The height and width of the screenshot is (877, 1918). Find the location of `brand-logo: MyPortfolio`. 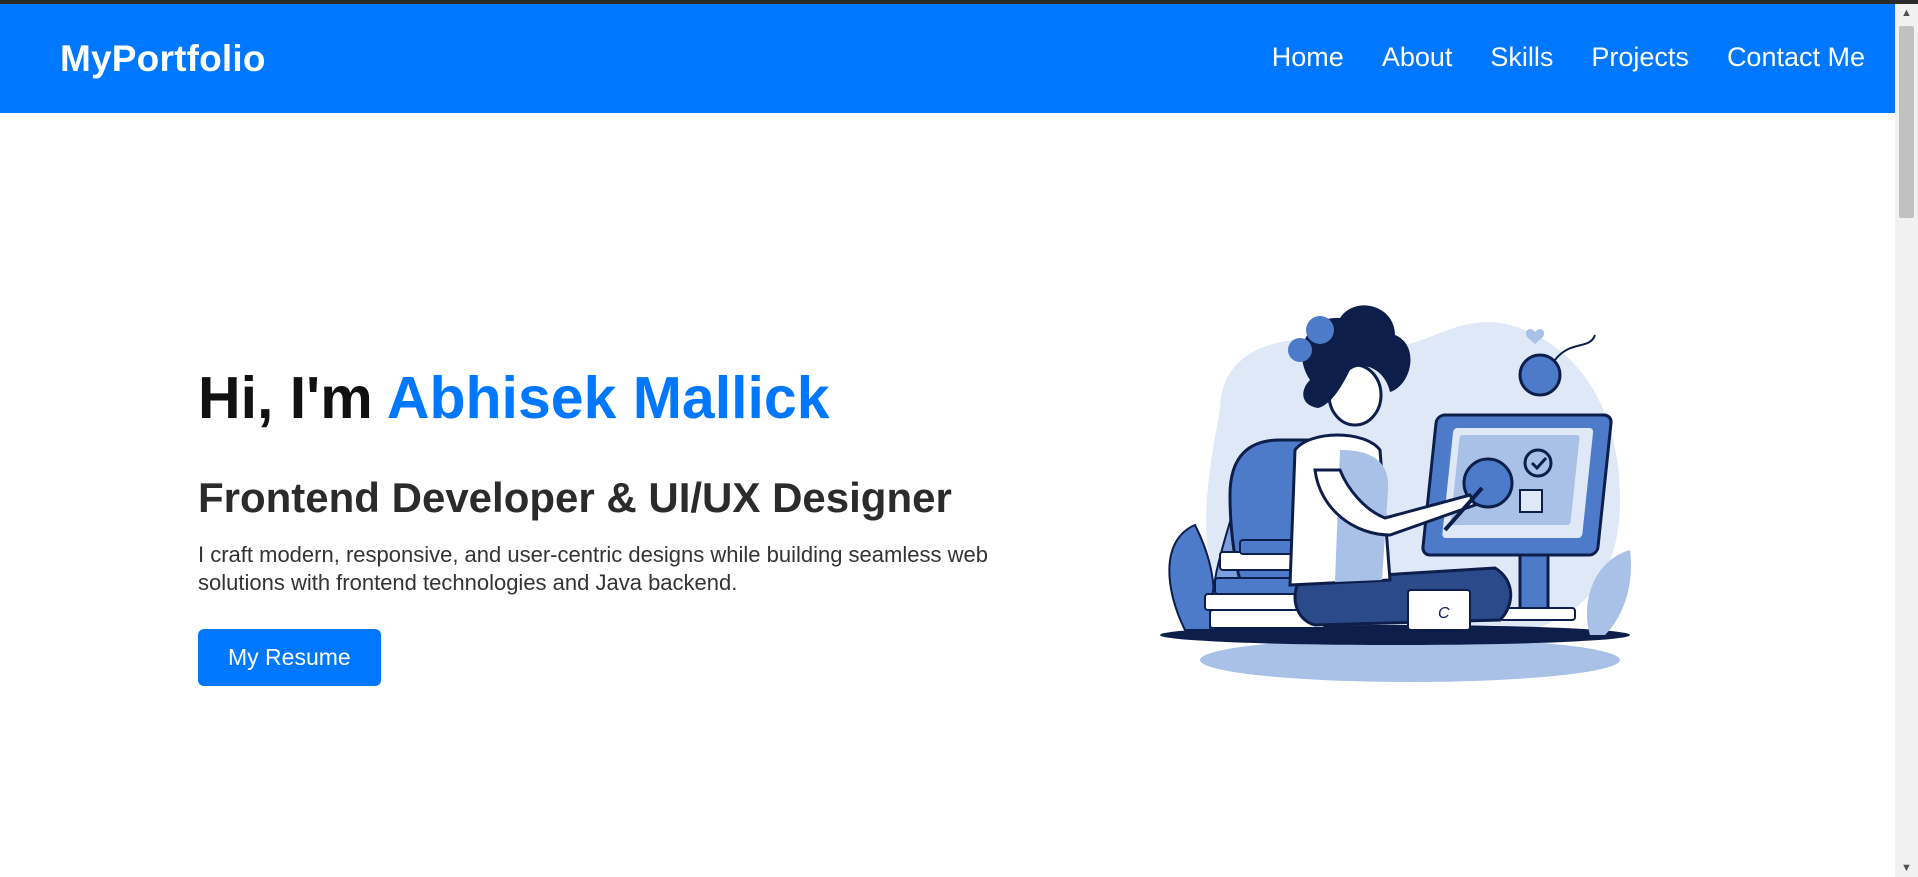

brand-logo: MyPortfolio is located at coordinates (163, 59).